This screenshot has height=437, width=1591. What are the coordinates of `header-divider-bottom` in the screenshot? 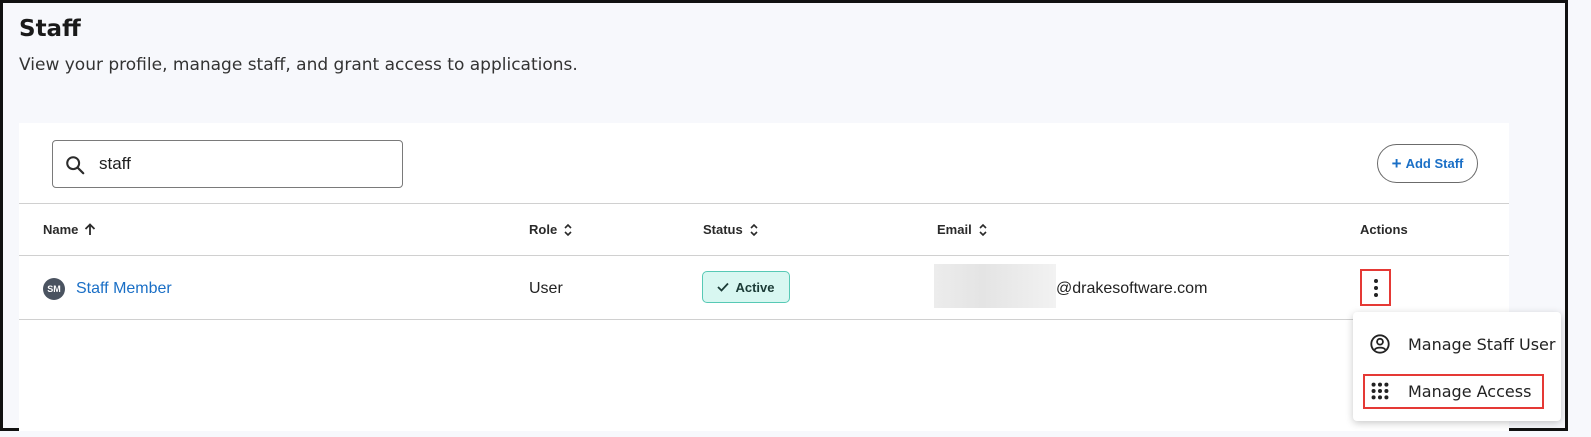 It's located at (764, 255).